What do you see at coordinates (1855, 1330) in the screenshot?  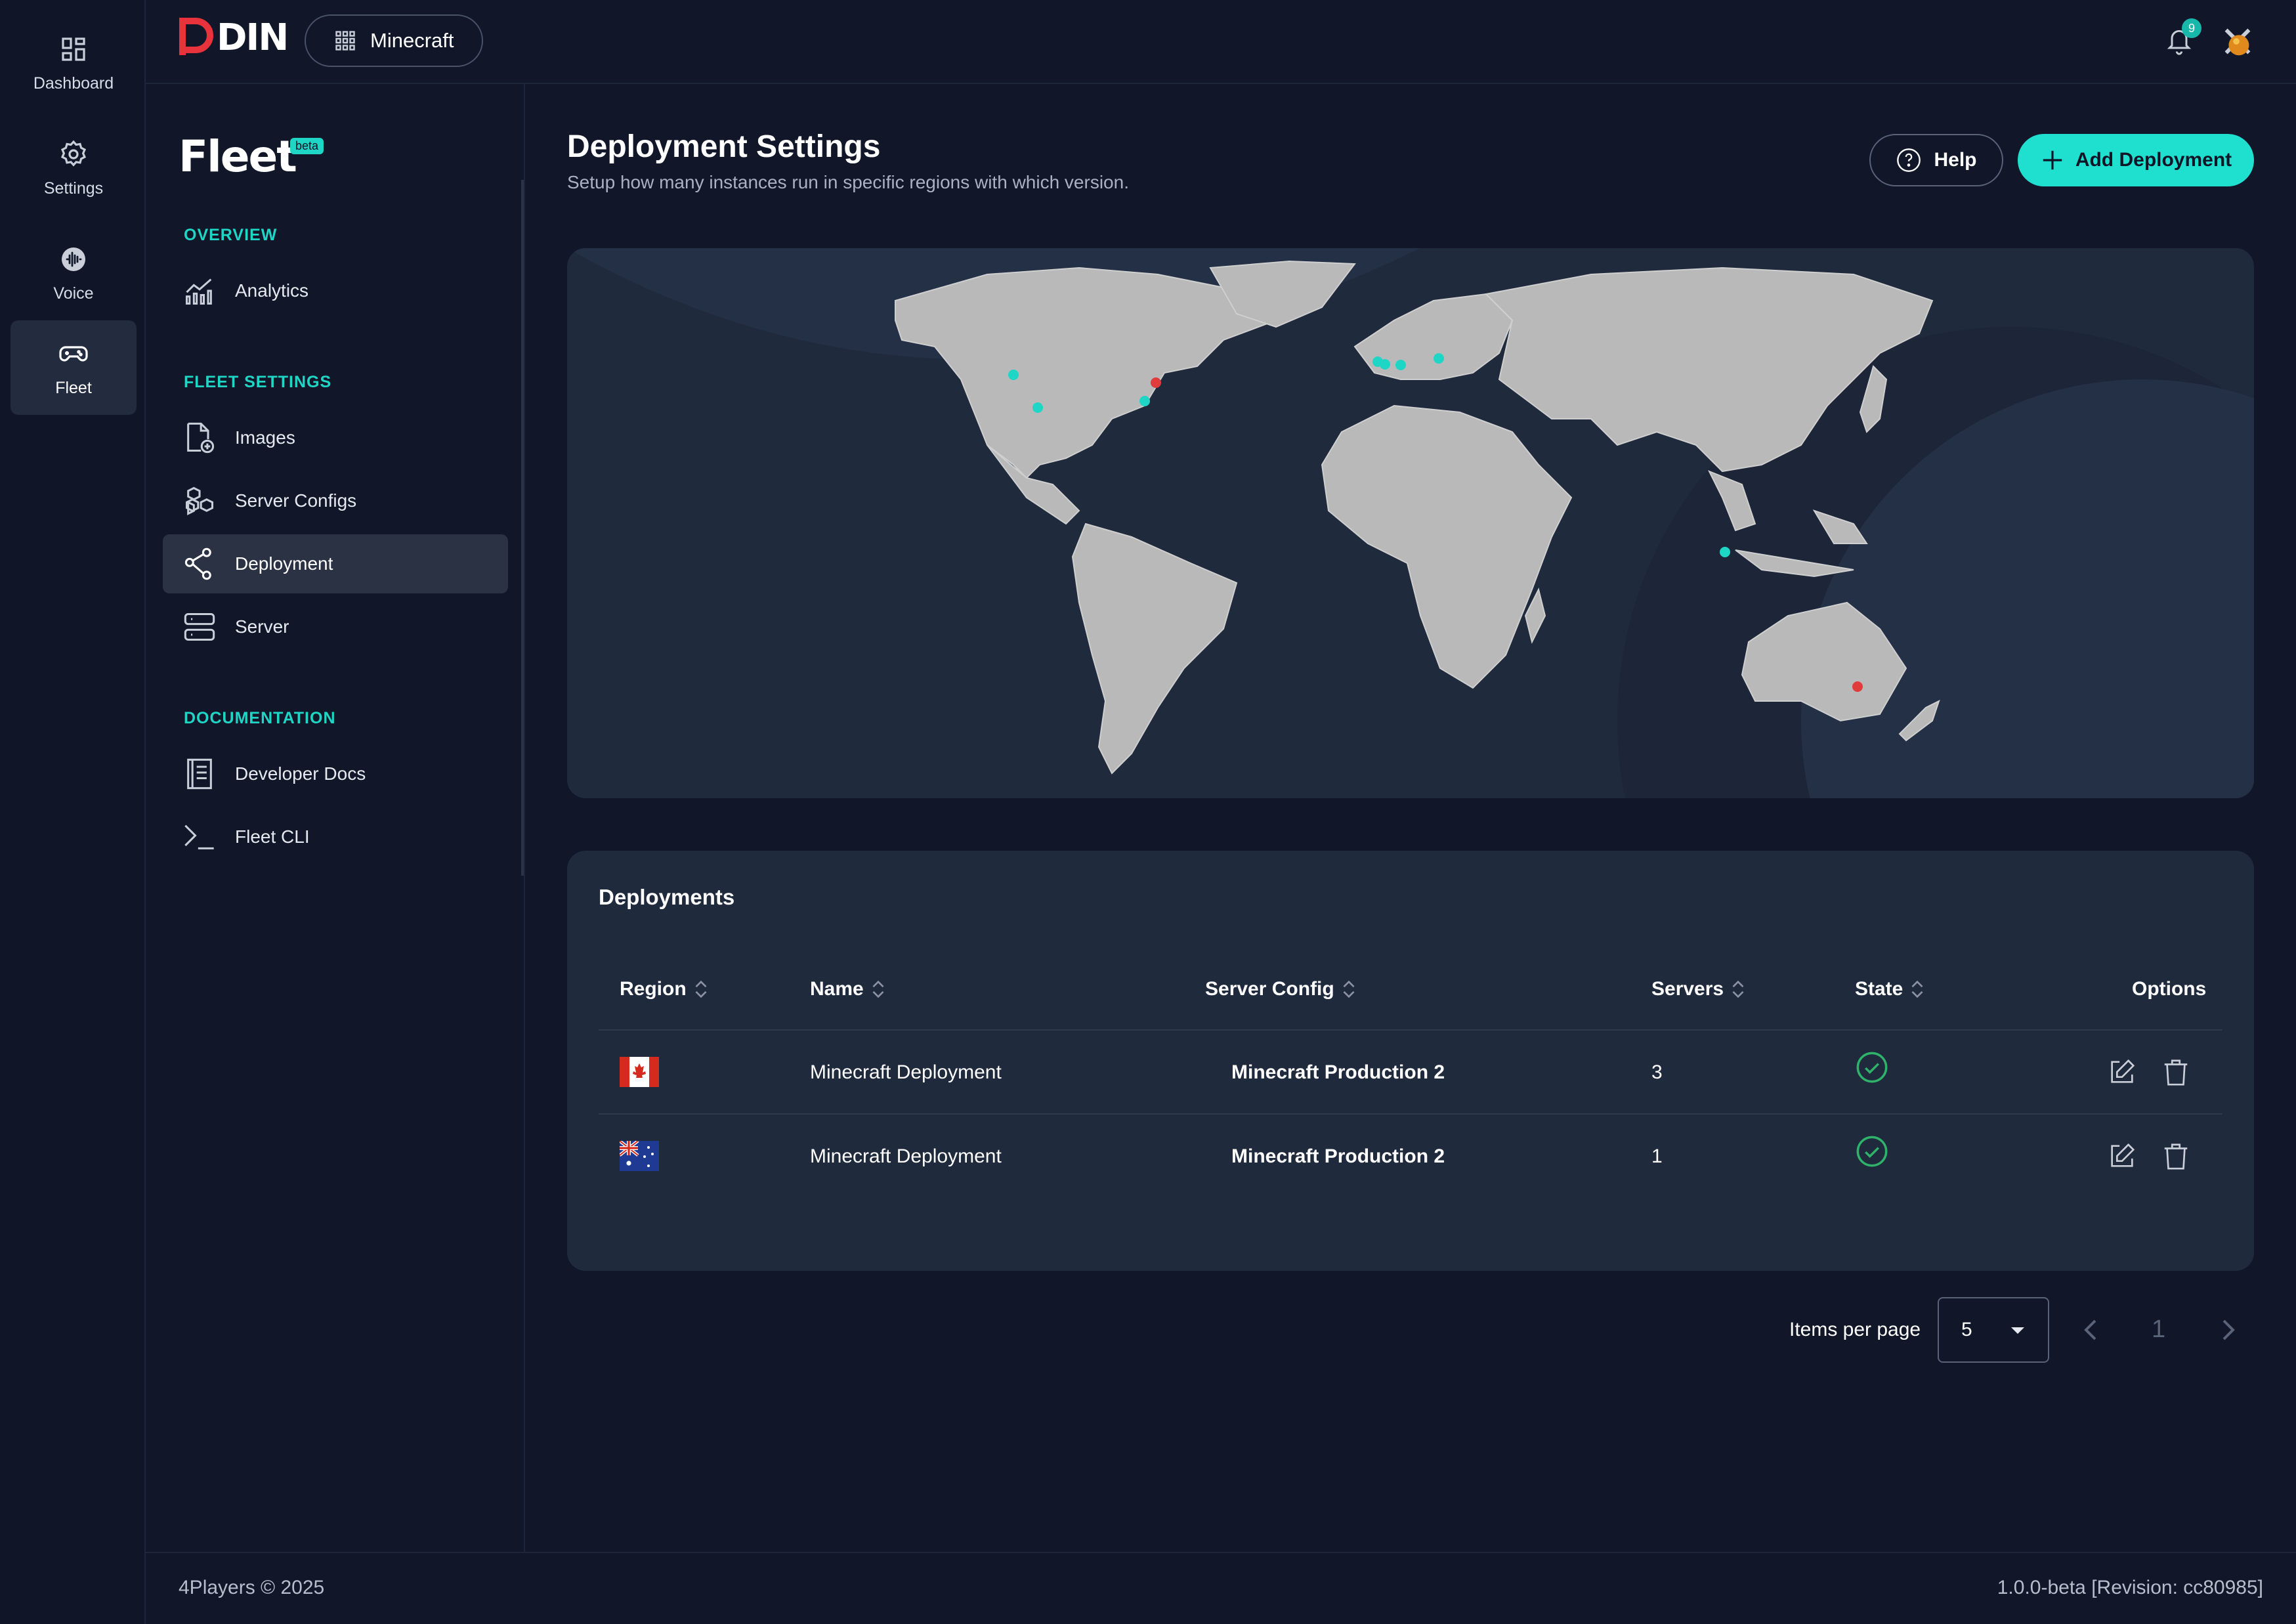 I see `items-per-page-label: Items per page` at bounding box center [1855, 1330].